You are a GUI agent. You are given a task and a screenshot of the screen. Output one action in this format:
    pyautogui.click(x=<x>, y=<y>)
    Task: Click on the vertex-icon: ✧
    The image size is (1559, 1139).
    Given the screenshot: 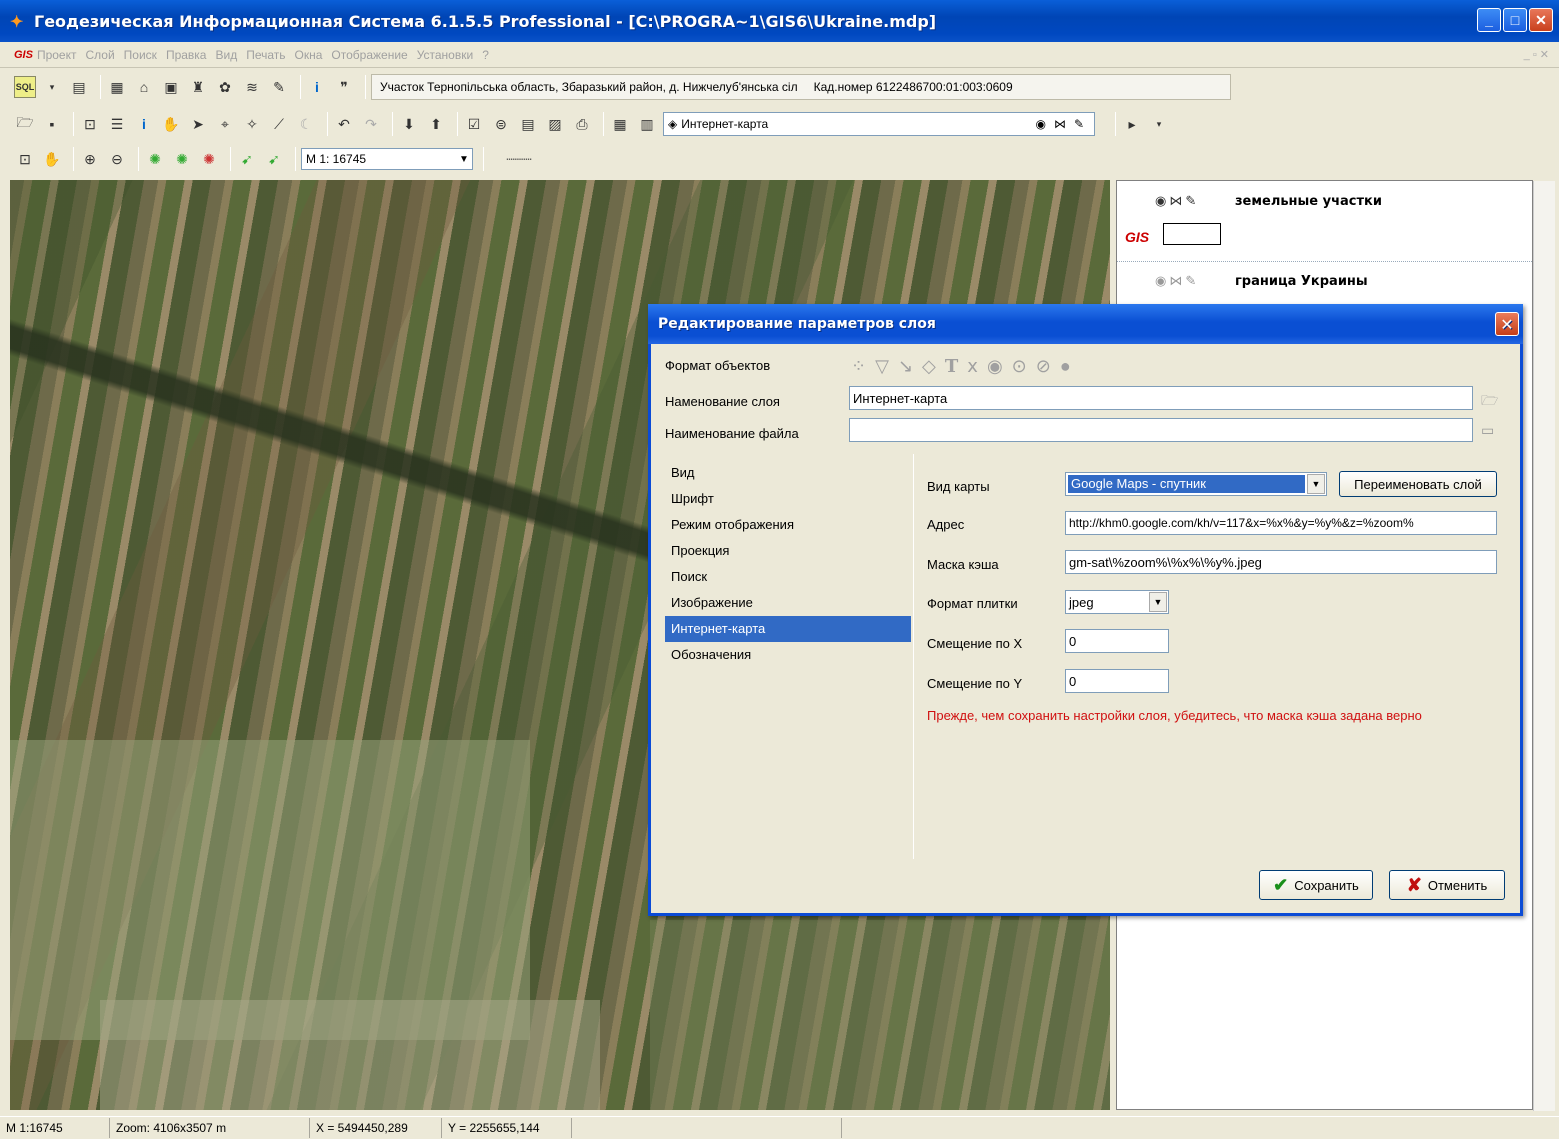 What is the action you would take?
    pyautogui.click(x=252, y=124)
    